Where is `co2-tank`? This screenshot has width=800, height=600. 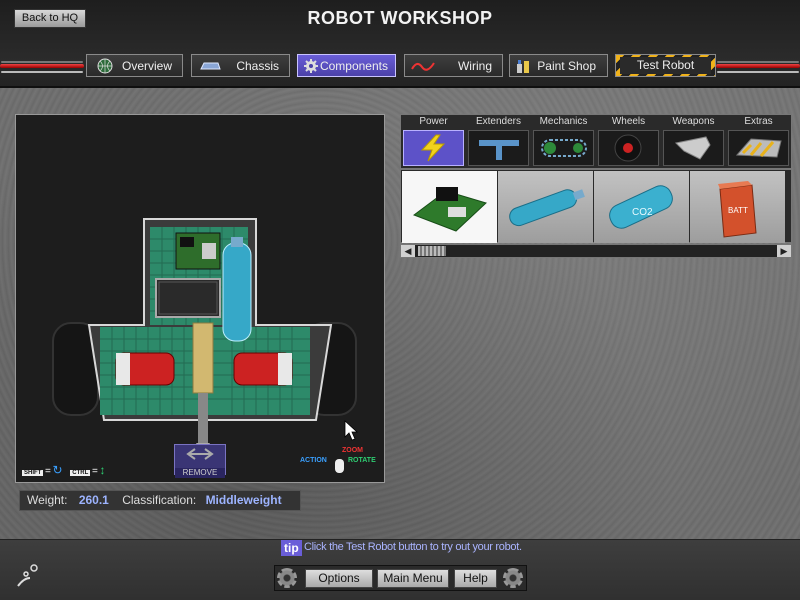
co2-tank is located at coordinates (237, 292).